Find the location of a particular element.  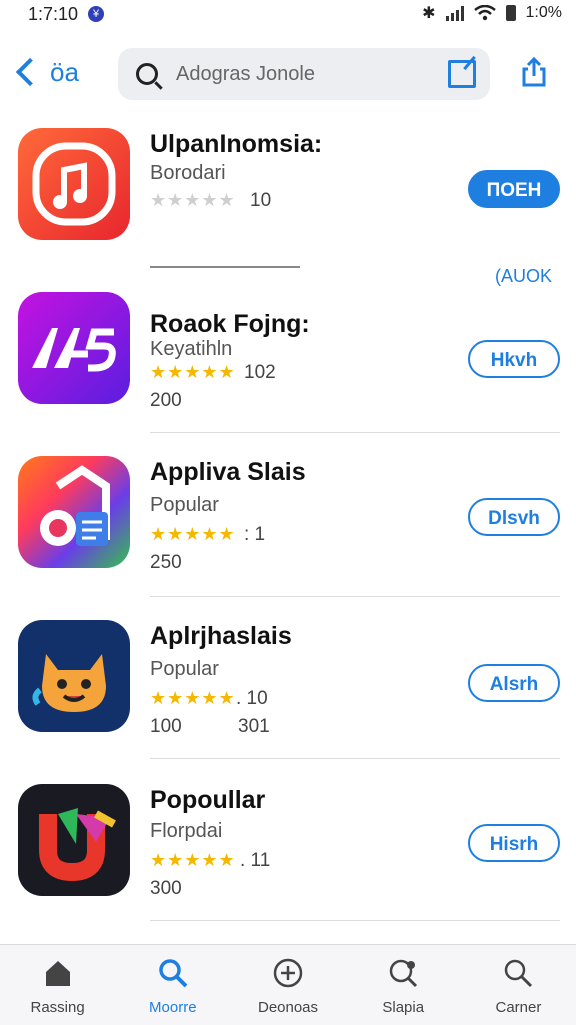

app-meta: 250 is located at coordinates (166, 562).